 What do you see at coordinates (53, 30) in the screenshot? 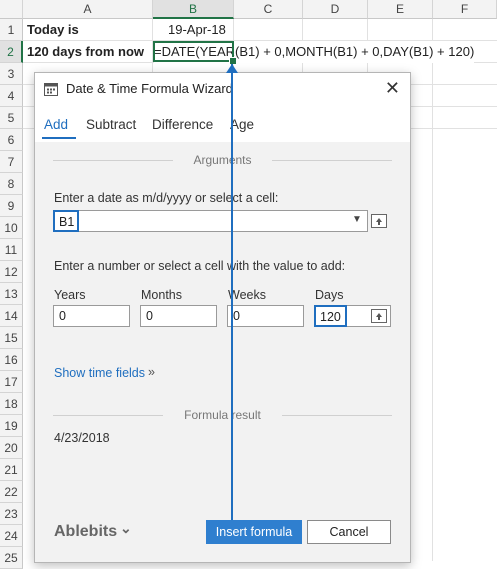
I see `cell-a1: Today is` at bounding box center [53, 30].